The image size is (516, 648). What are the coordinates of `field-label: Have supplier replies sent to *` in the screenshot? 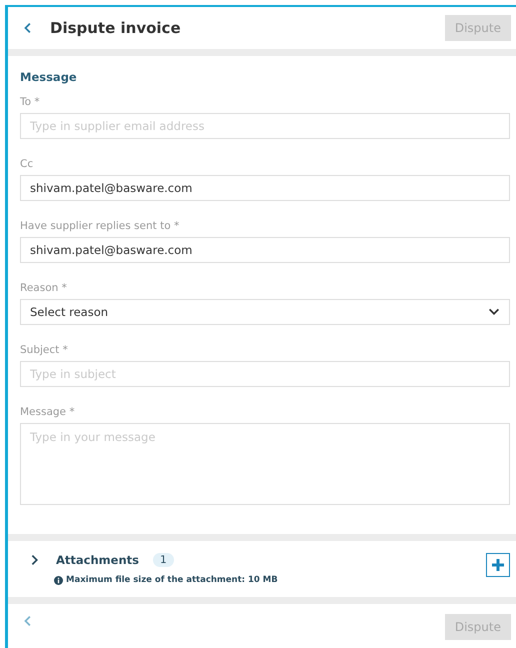 It's located at (100, 226).